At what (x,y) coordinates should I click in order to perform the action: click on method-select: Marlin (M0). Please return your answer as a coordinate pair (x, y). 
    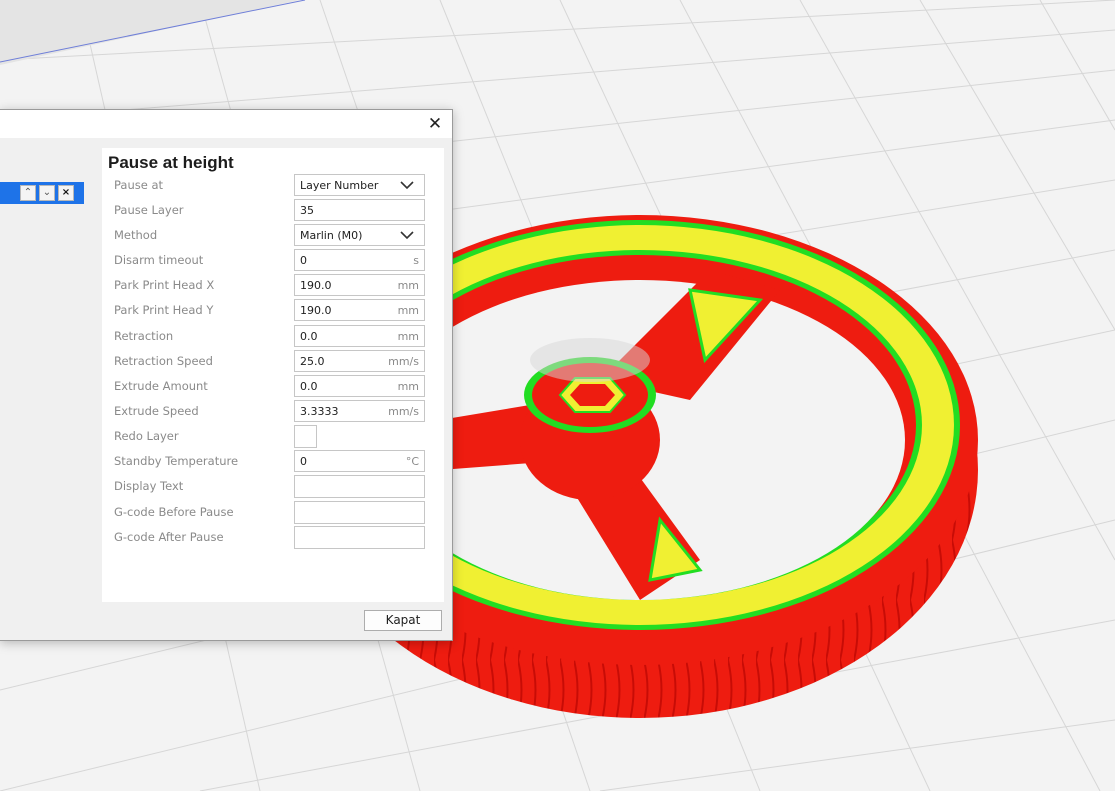
    Looking at the image, I should click on (359, 235).